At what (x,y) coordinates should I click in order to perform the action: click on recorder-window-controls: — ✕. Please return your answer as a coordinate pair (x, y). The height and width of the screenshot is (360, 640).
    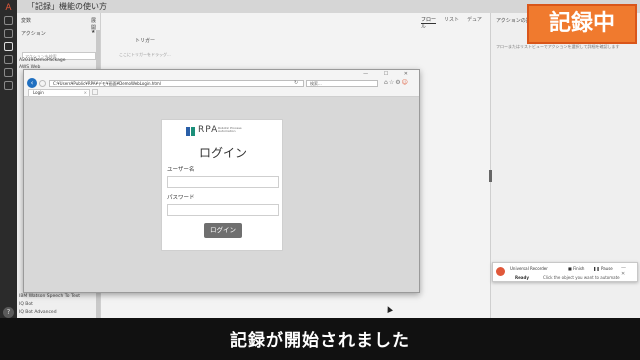
    Looking at the image, I should click on (629, 271).